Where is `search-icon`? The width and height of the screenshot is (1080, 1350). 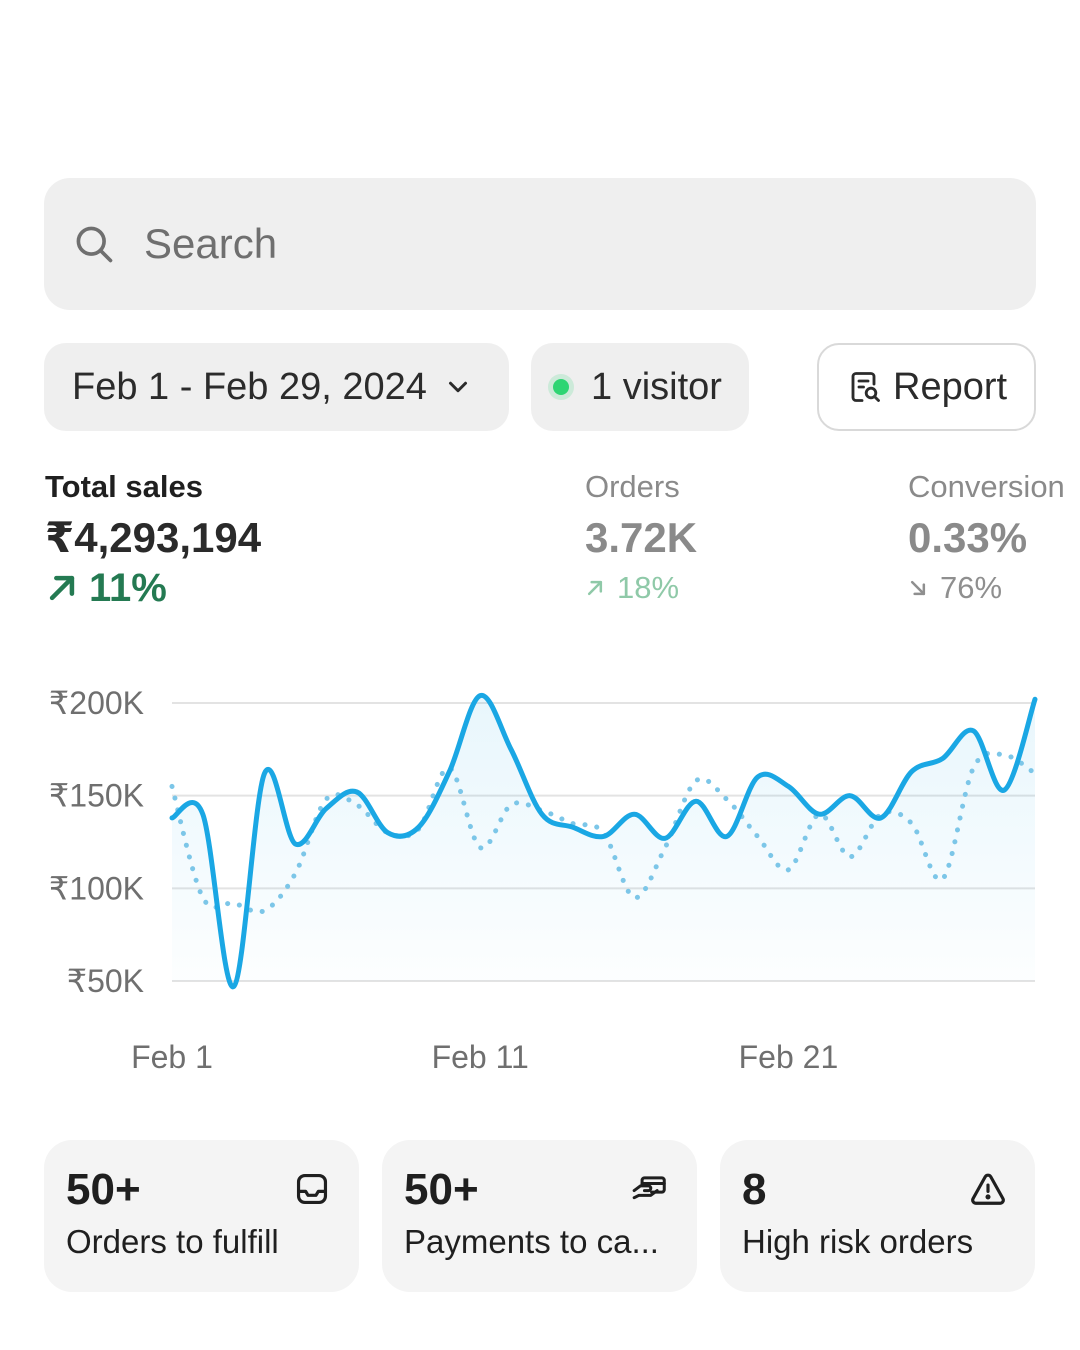
search-icon is located at coordinates (94, 244).